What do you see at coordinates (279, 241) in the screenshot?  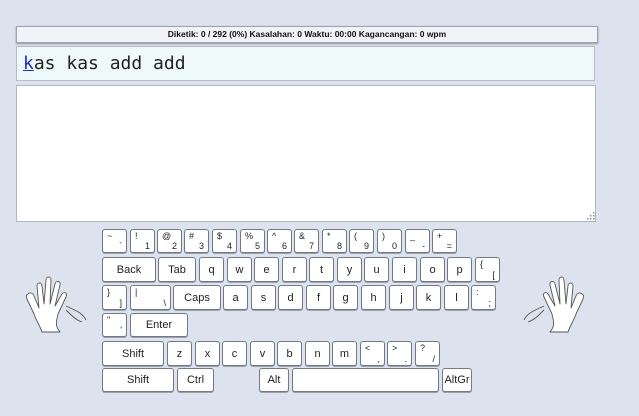 I see `key-6: ^ 6` at bounding box center [279, 241].